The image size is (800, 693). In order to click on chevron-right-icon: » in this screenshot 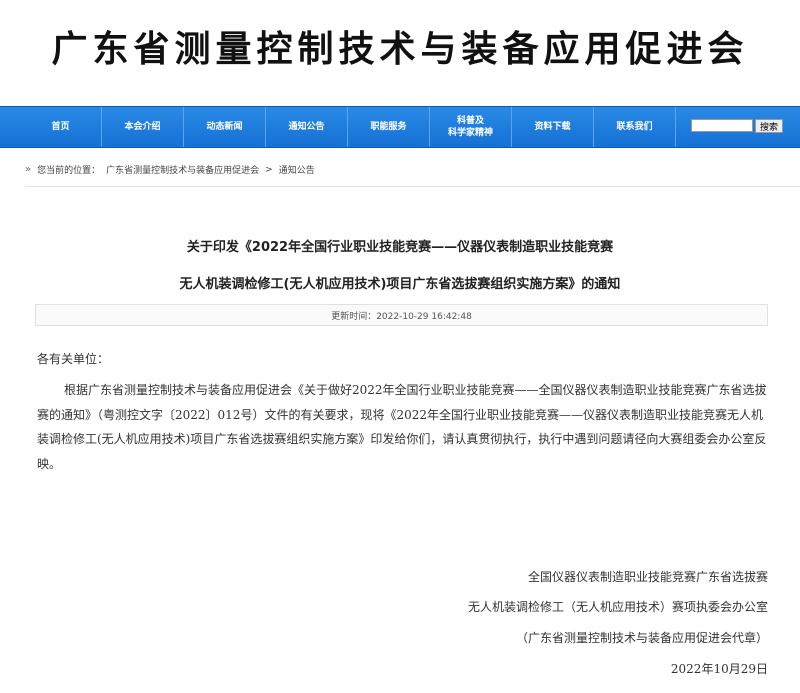, I will do `click(28, 169)`.